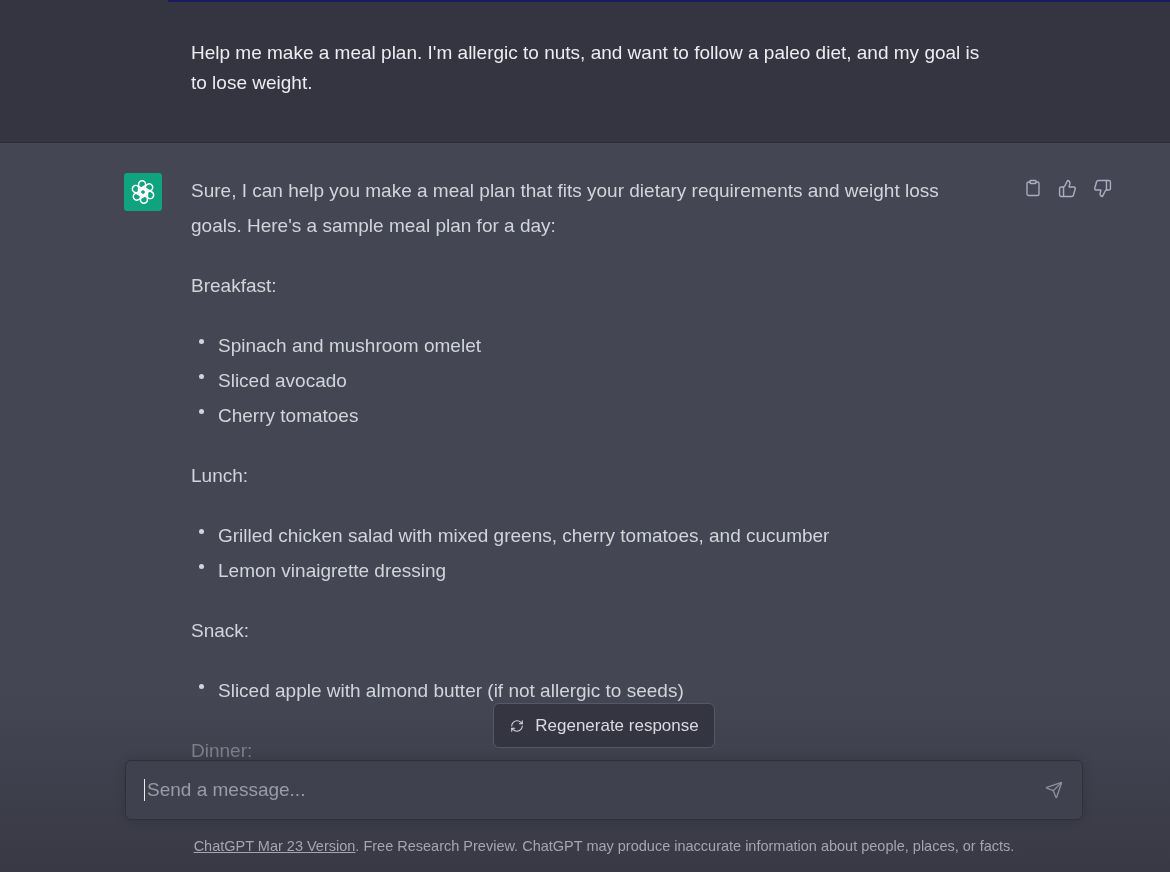 The width and height of the screenshot is (1170, 872). I want to click on thumbs-up-icon, so click(1067, 188).